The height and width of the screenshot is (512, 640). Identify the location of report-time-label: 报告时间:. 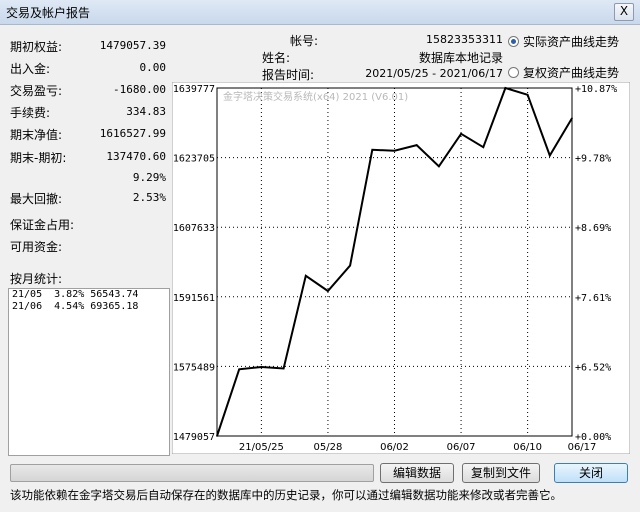
(288, 75).